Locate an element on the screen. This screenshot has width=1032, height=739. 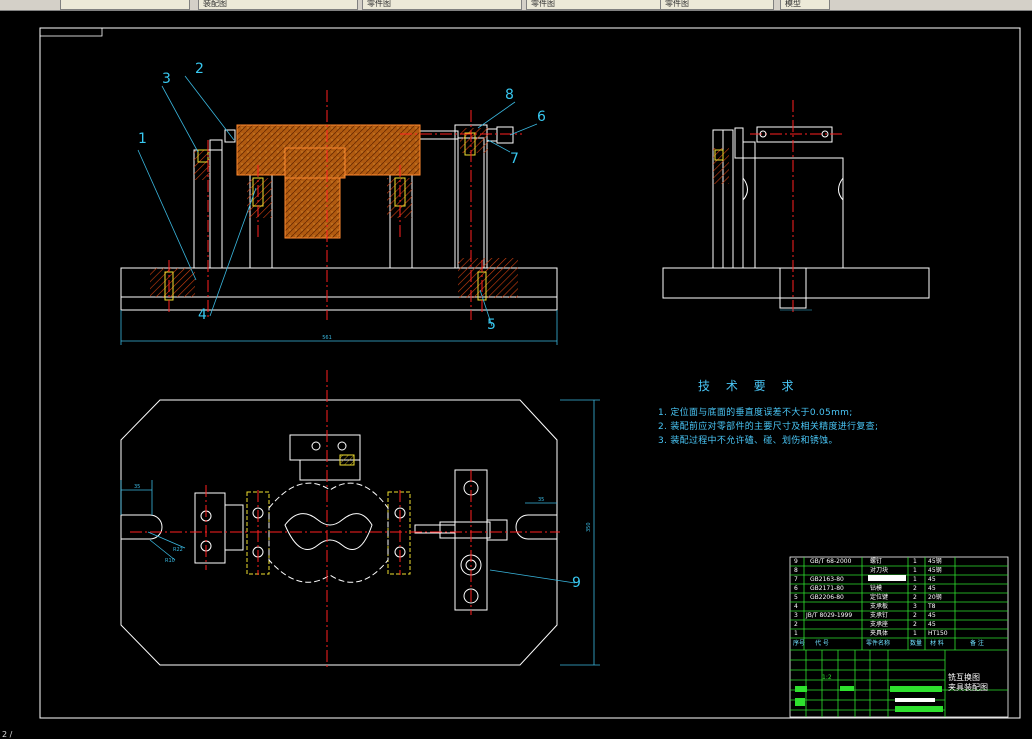
part-code: GB2206-80 is located at coordinates (827, 597).